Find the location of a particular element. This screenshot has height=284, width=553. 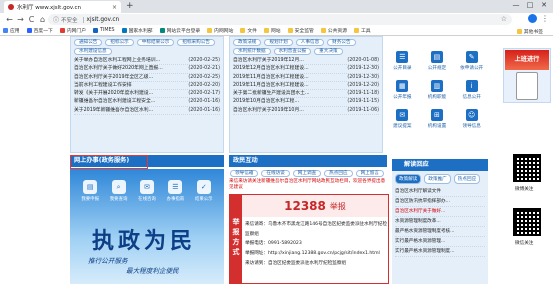

list-item: 2019年10月自治区水利工程... (2019-11-15) is located at coordinates (306, 102).